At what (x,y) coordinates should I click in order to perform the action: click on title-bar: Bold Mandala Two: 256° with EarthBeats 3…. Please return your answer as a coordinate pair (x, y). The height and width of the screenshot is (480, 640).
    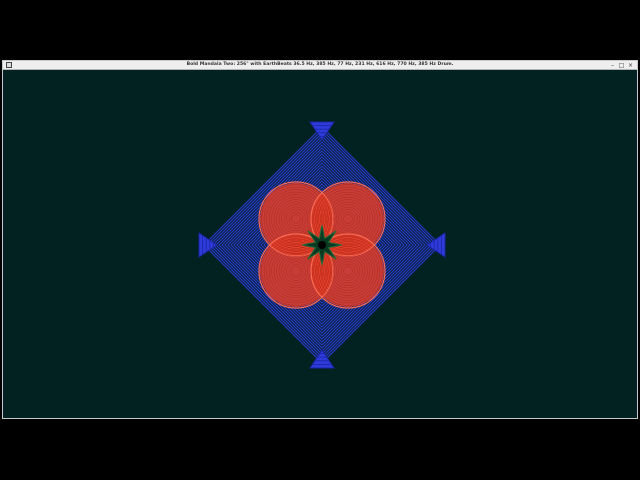
    Looking at the image, I should click on (320, 65).